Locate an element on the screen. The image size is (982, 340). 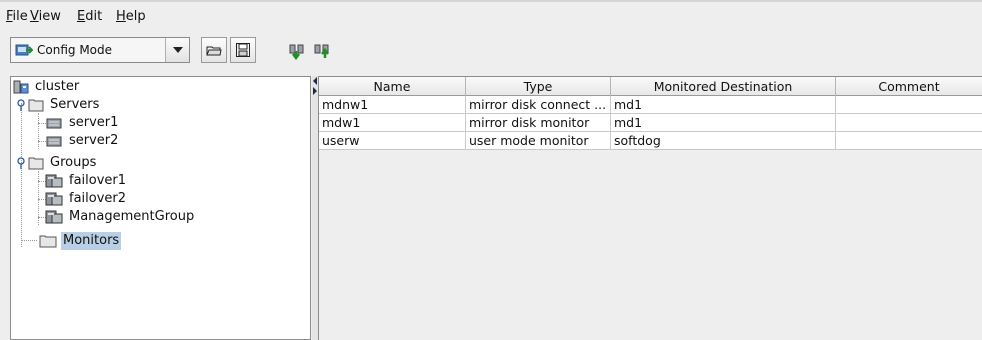
save-button is located at coordinates (243, 50).